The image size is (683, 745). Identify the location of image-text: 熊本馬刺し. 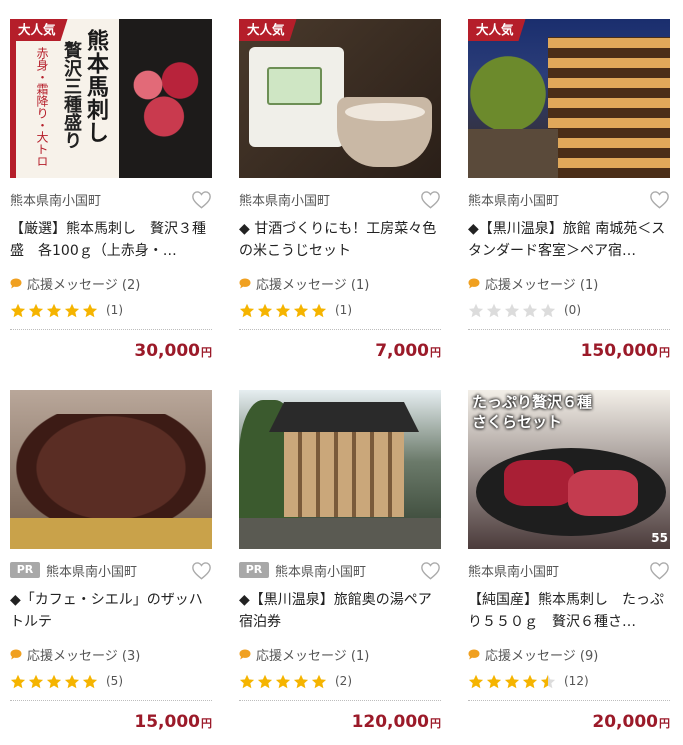
(96, 86).